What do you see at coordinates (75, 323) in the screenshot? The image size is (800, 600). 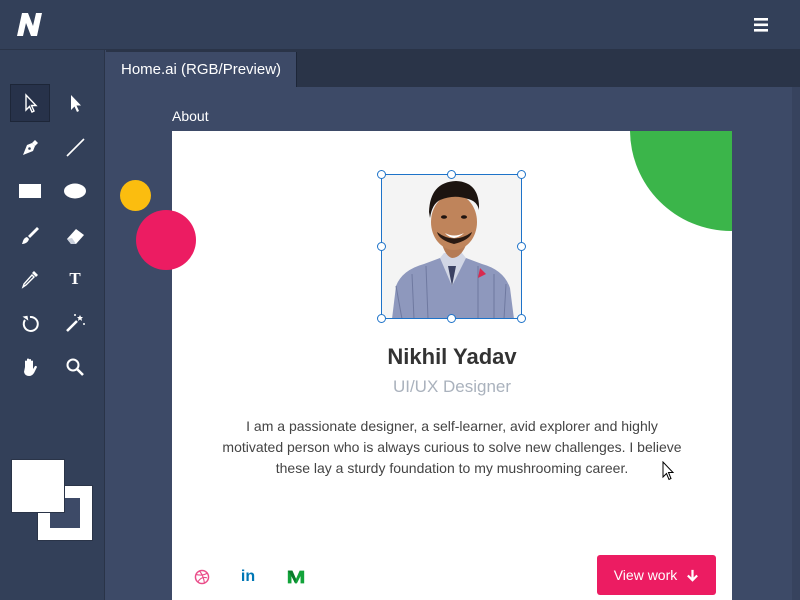 I see `magic-wand-icon` at bounding box center [75, 323].